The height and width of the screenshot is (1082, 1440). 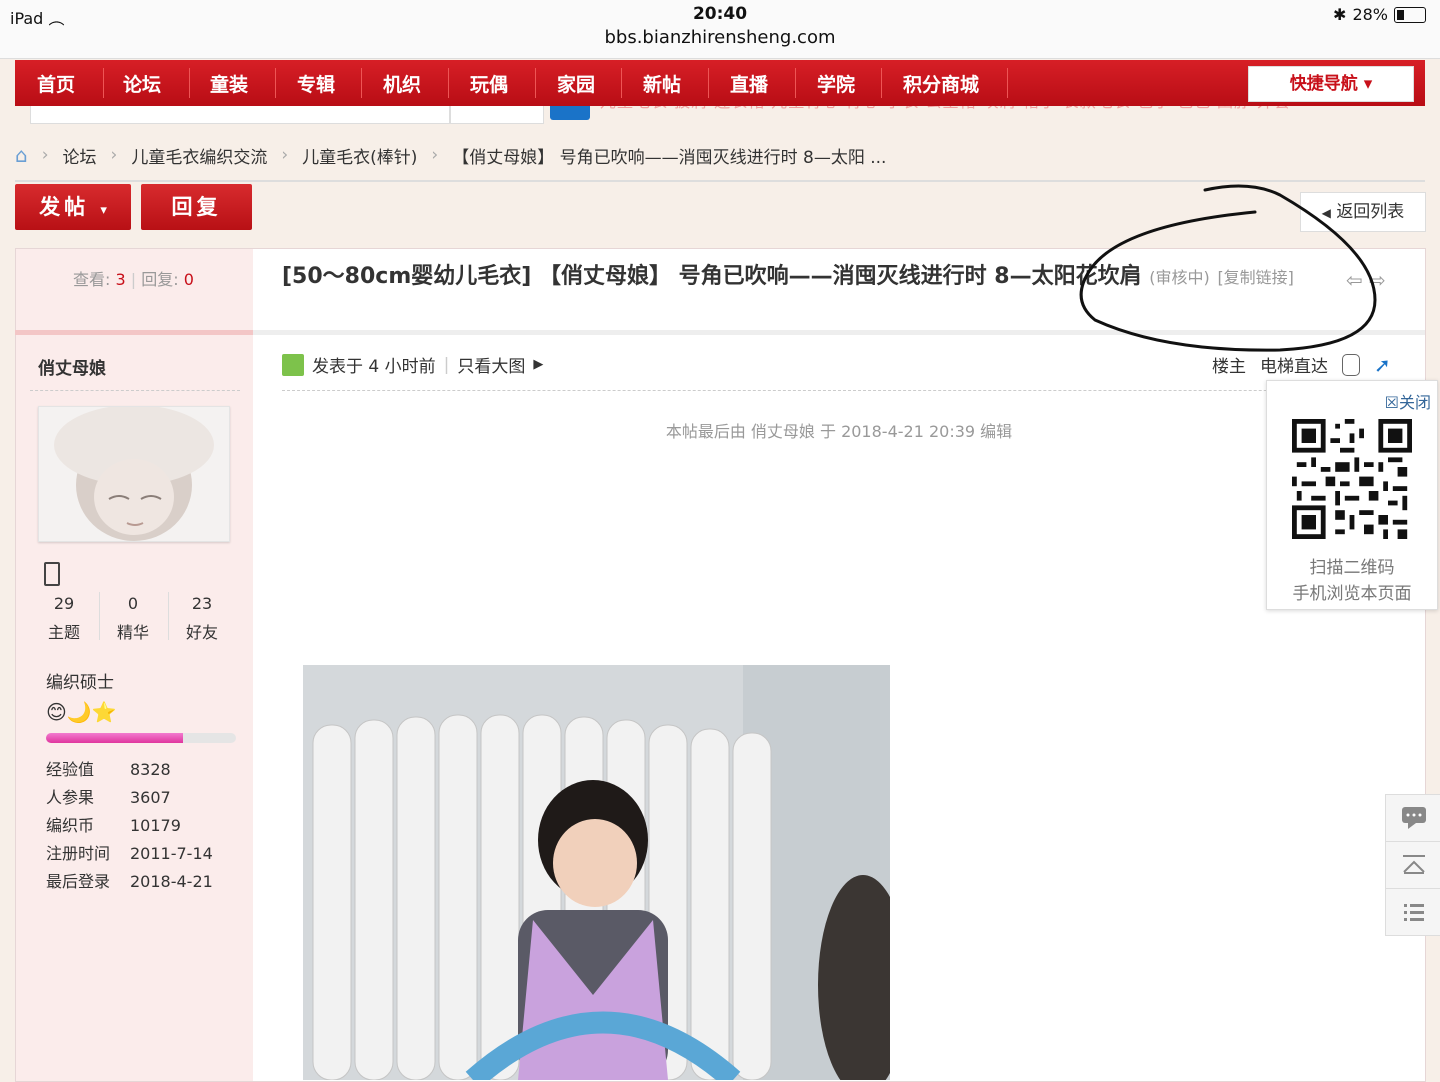 What do you see at coordinates (374, 367) in the screenshot?
I see `post-time: 发表于 4 小时前` at bounding box center [374, 367].